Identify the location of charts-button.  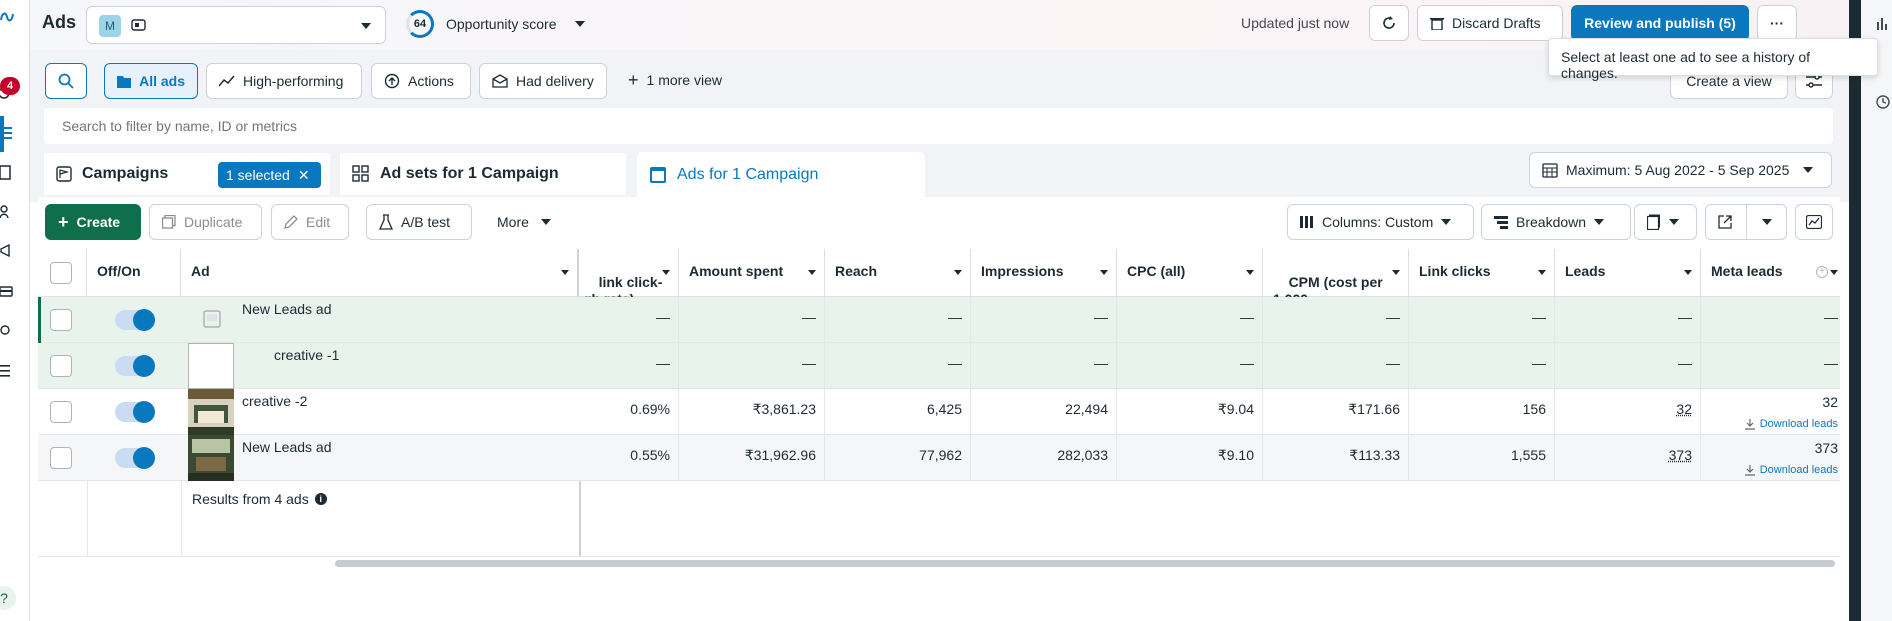
(1814, 222).